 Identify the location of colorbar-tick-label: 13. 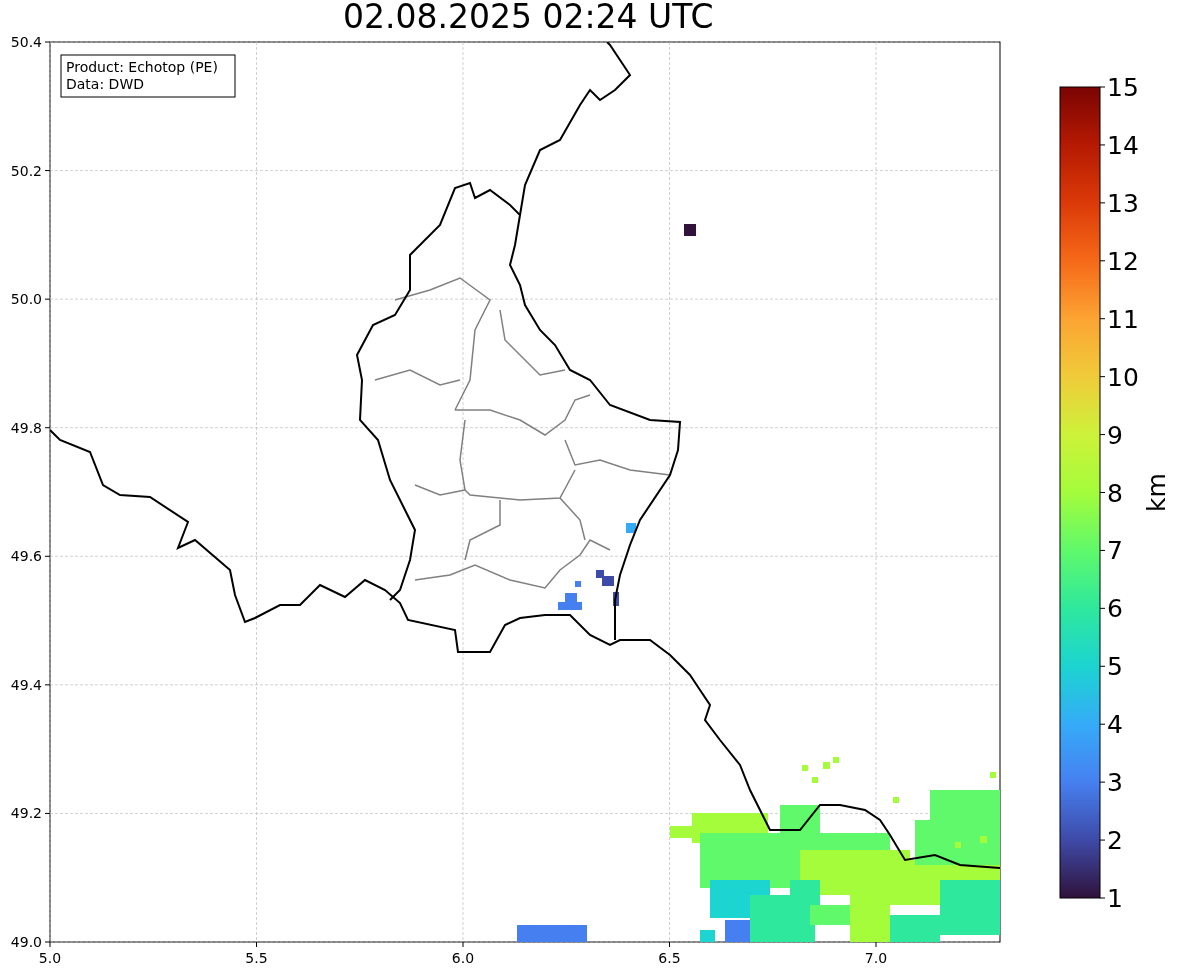
(1123, 203).